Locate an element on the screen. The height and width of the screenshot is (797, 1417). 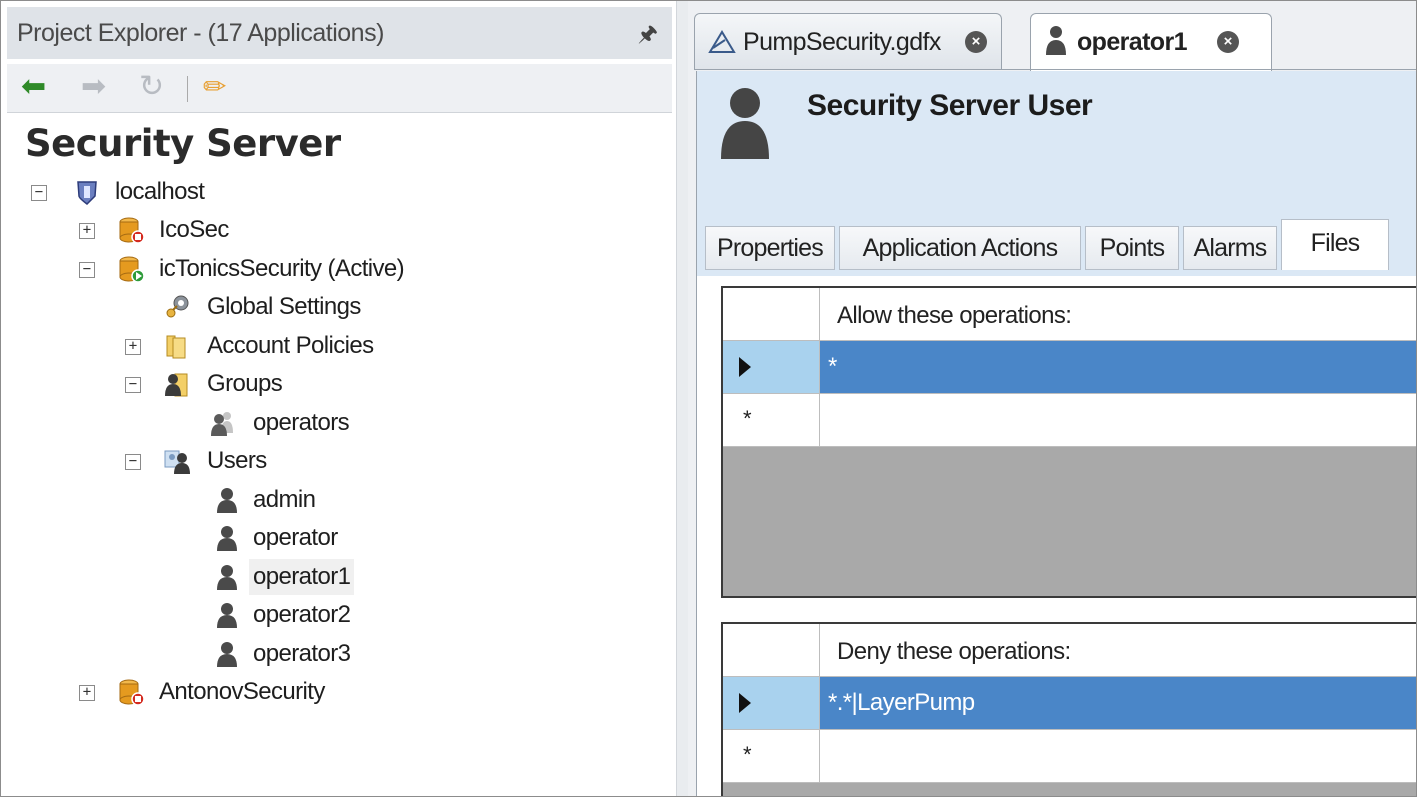
tree-label: operators is located at coordinates (301, 422).